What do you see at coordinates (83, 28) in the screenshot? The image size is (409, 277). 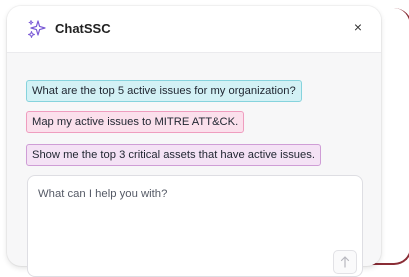 I see `app-title: ChatSSC` at bounding box center [83, 28].